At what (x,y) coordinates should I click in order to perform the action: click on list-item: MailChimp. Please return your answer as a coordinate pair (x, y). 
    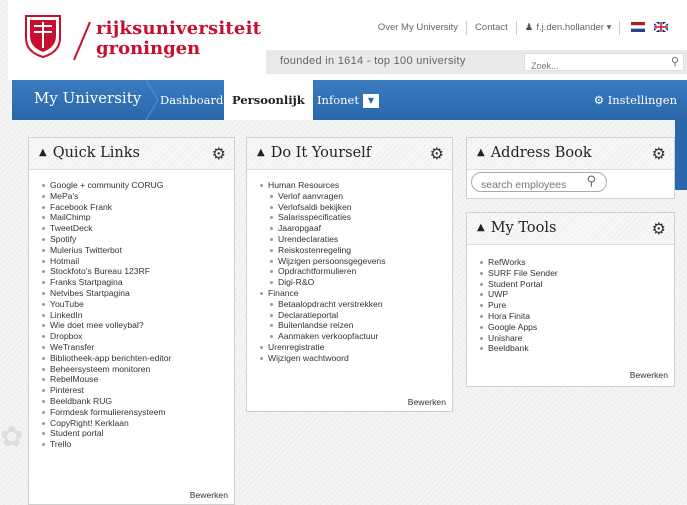
    Looking at the image, I should click on (137, 217).